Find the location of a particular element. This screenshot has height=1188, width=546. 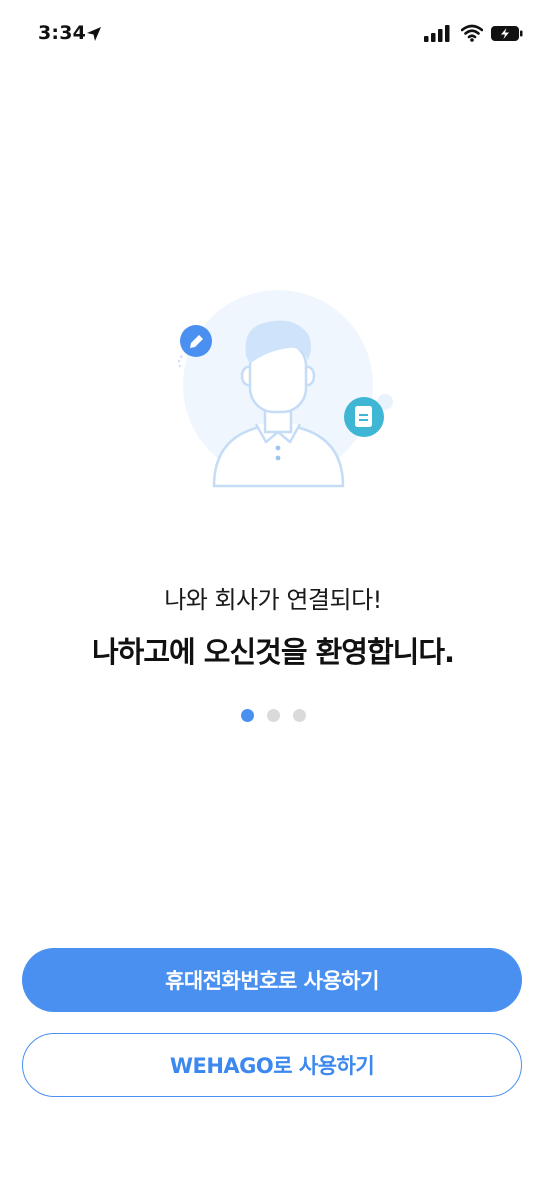

status-bar: 3:34 is located at coordinates (273, 35).